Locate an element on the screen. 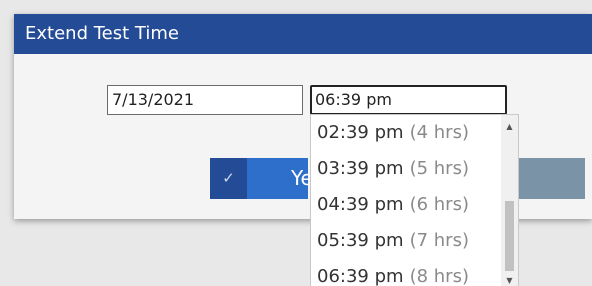  option-duration: (6 hrs) is located at coordinates (439, 204).